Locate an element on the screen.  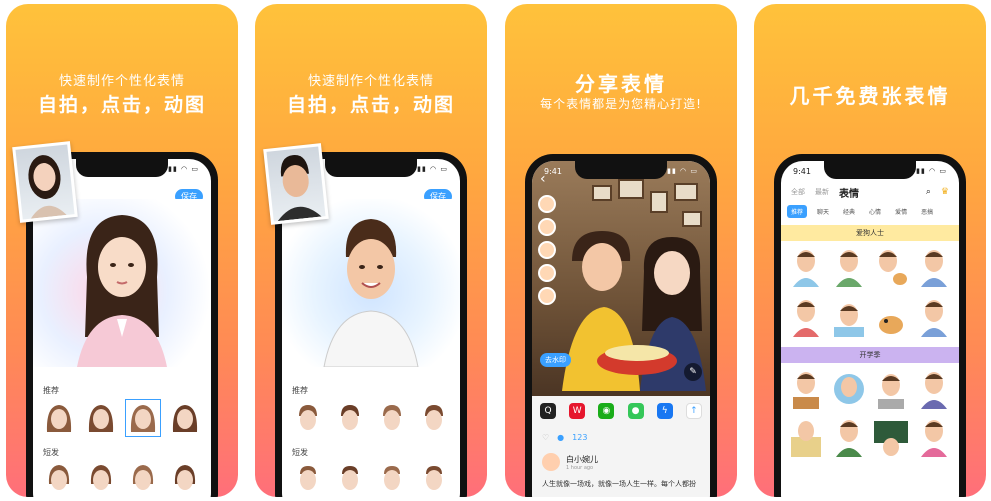
tab-newest: 最新 is located at coordinates (822, 192).